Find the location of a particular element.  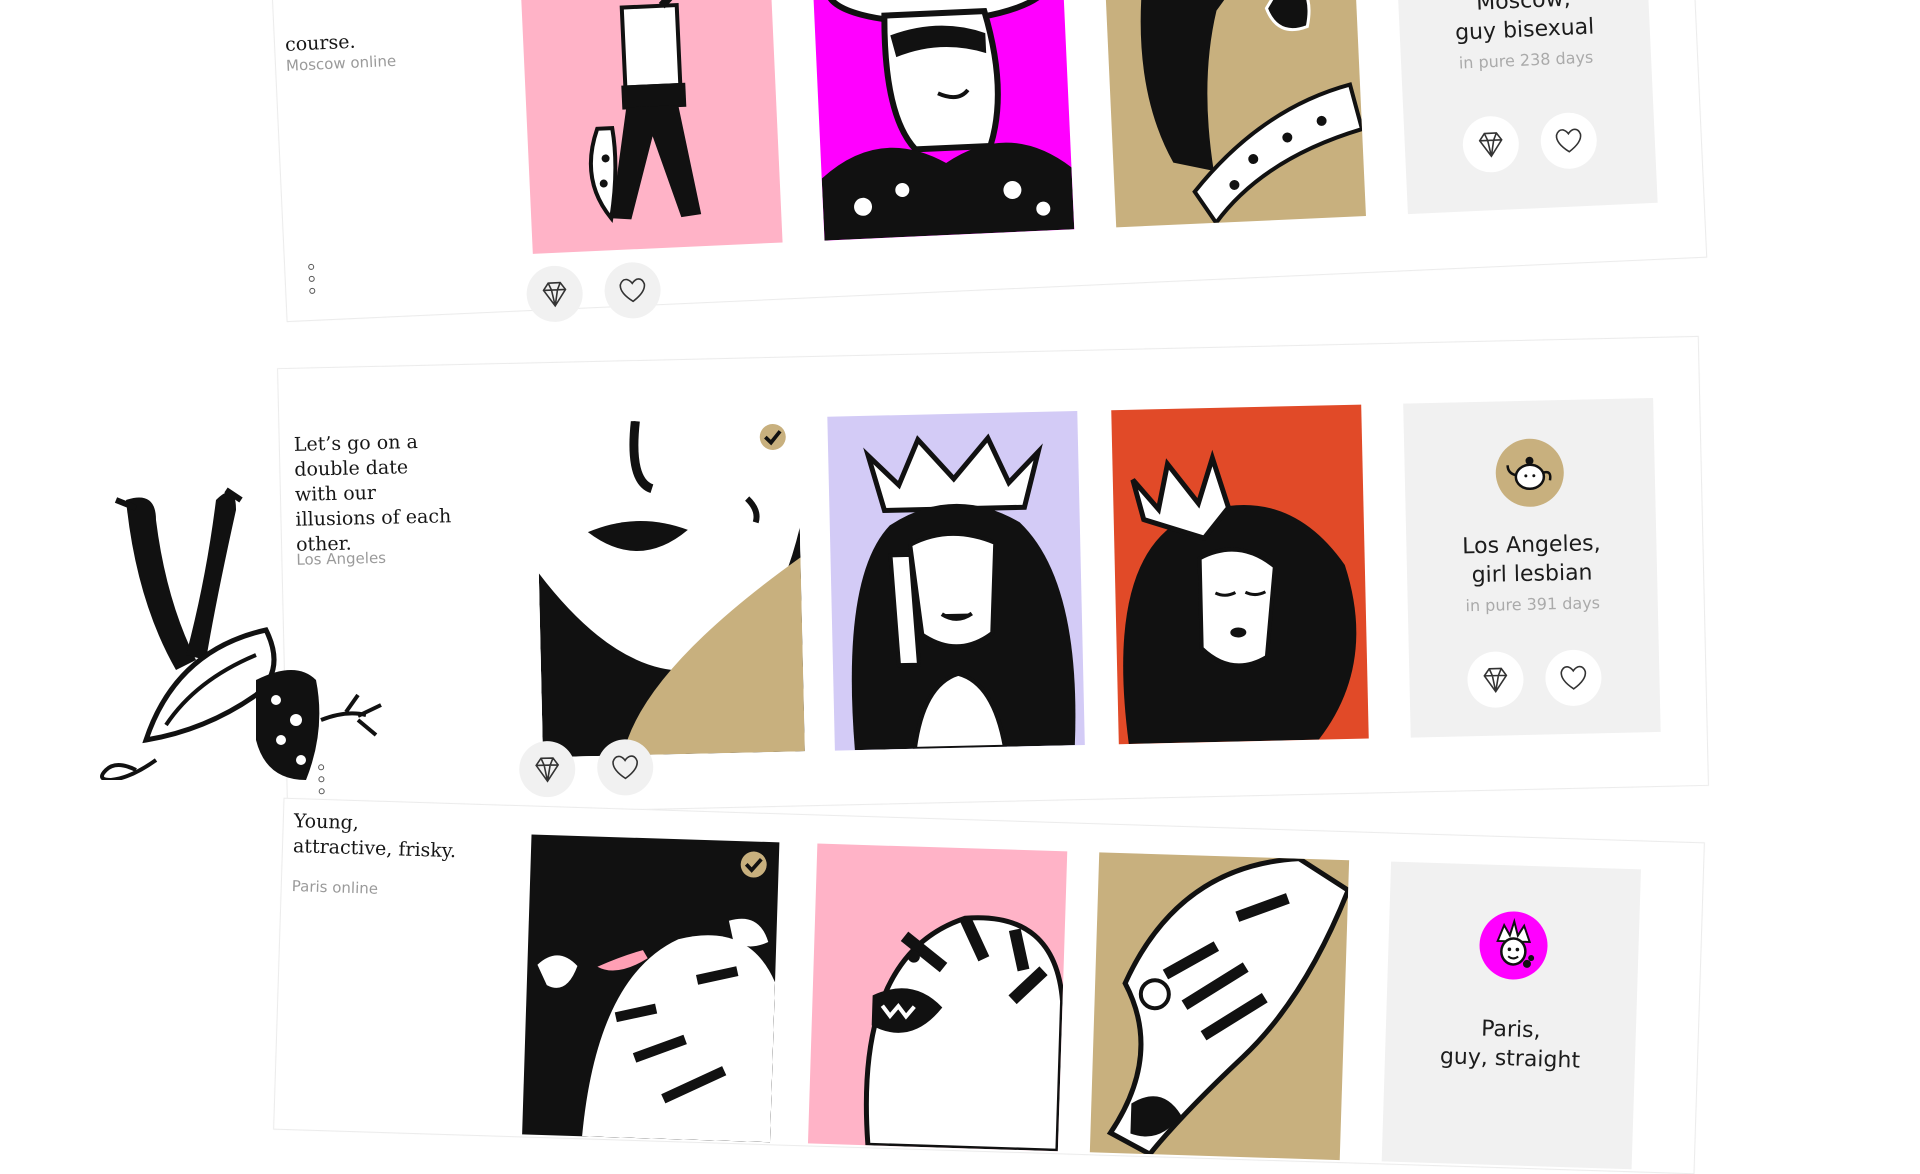

cowboy-figure-illustration is located at coordinates (645, 111).